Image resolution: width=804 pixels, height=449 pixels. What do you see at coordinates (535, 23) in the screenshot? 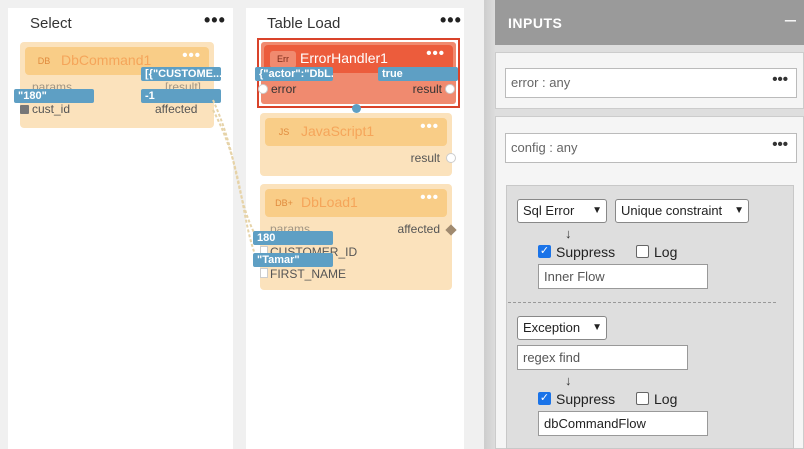
I see `panel-title: INPUTS` at bounding box center [535, 23].